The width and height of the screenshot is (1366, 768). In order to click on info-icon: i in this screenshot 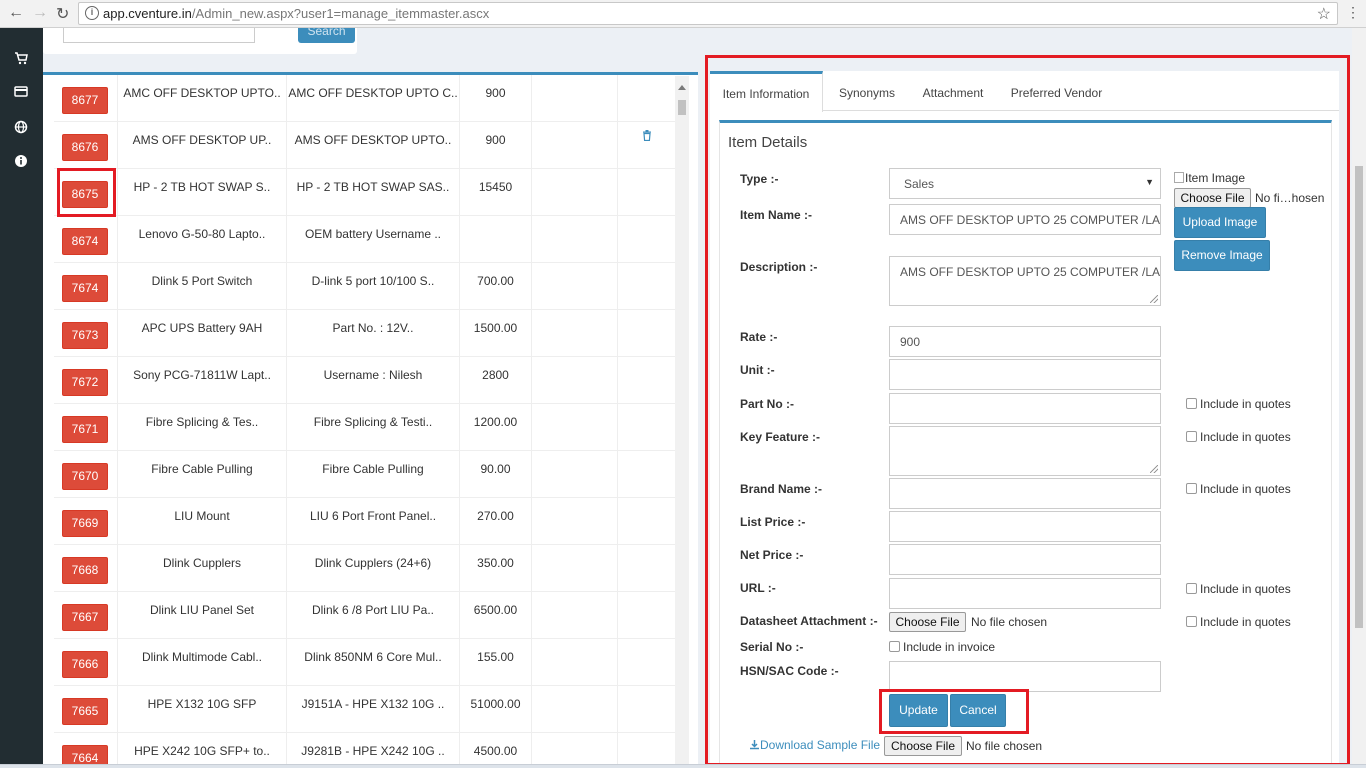, I will do `click(92, 13)`.